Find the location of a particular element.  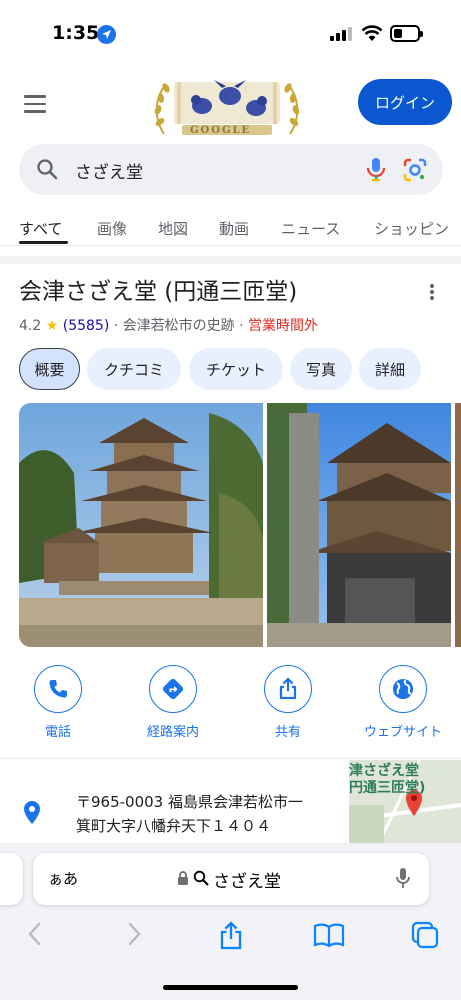

search-box: さざえ堂 is located at coordinates (231, 169).